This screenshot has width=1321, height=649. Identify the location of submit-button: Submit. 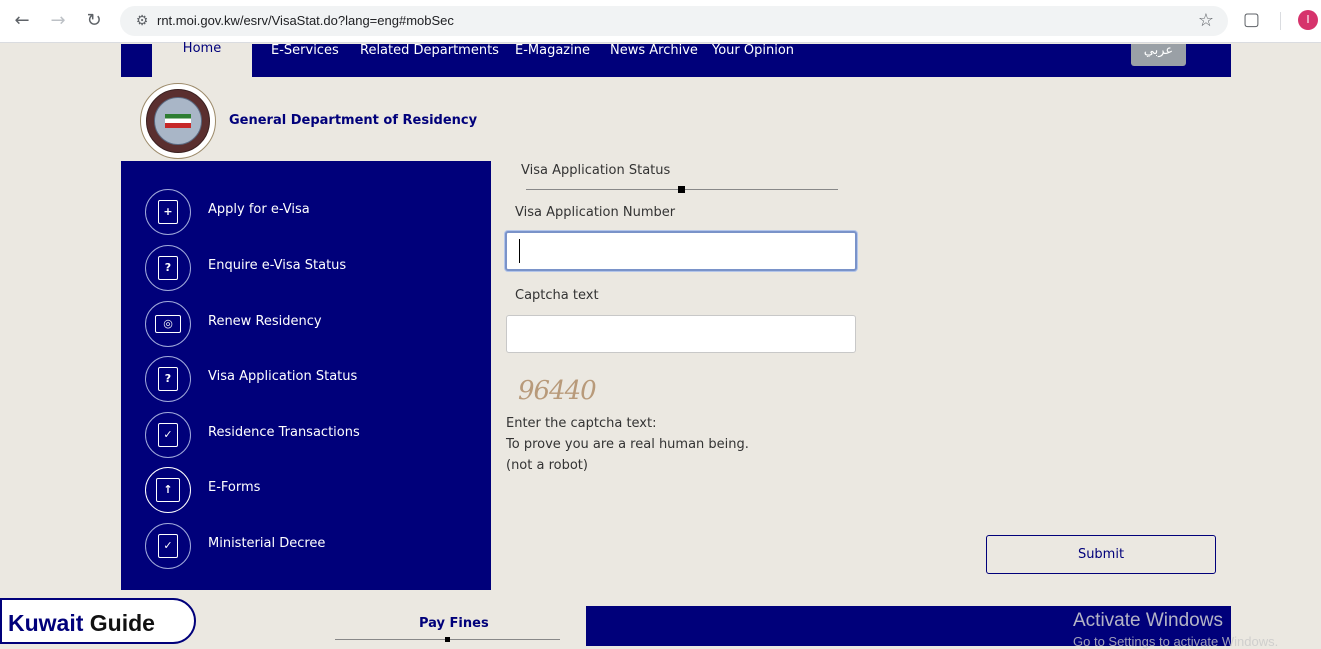
(1101, 554).